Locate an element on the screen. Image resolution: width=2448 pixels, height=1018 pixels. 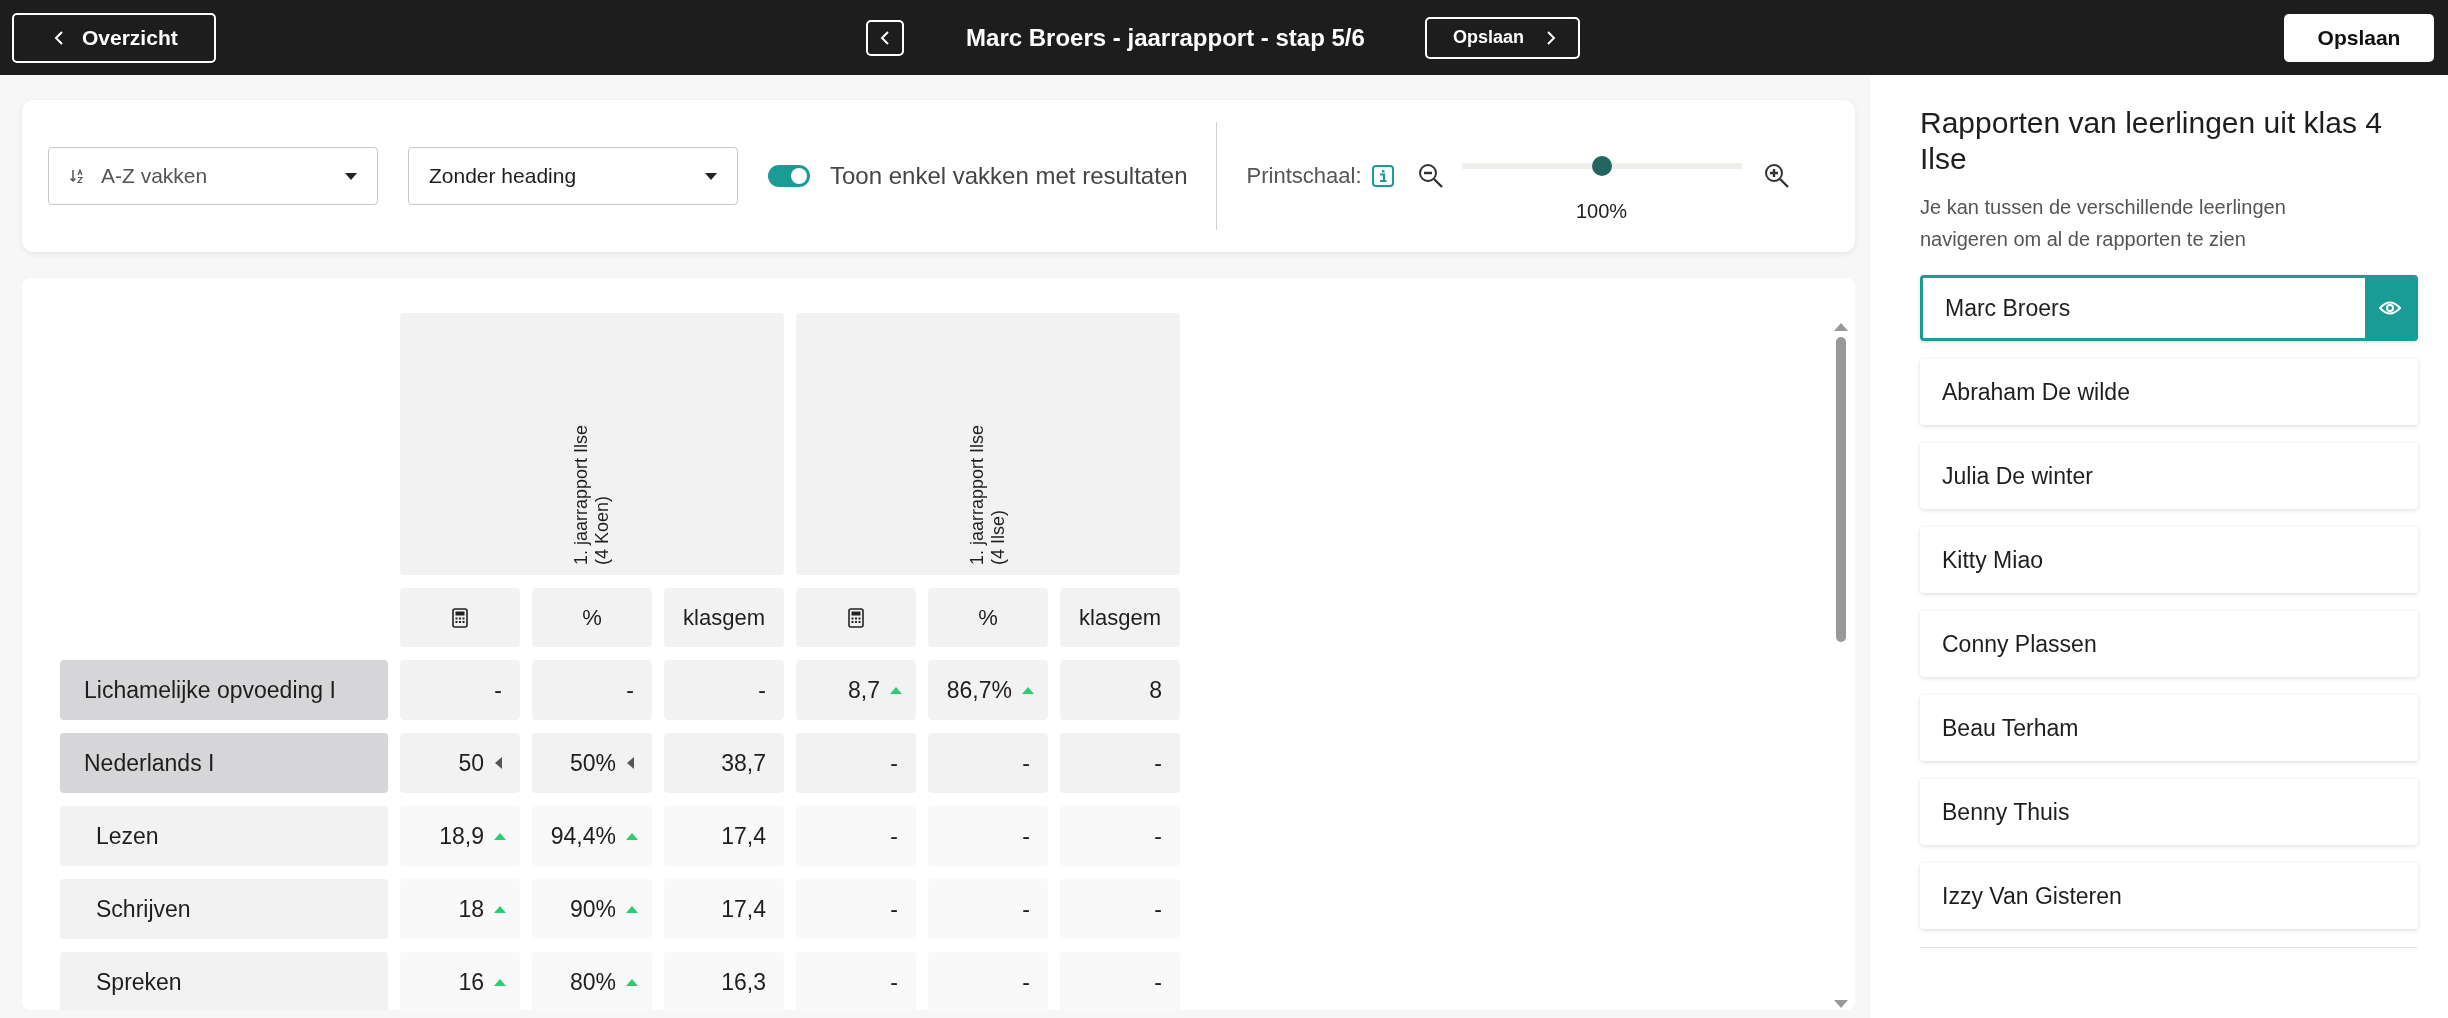
column-group-header: 1. jaarrapport Ilse (4 Koen) is located at coordinates (592, 444).